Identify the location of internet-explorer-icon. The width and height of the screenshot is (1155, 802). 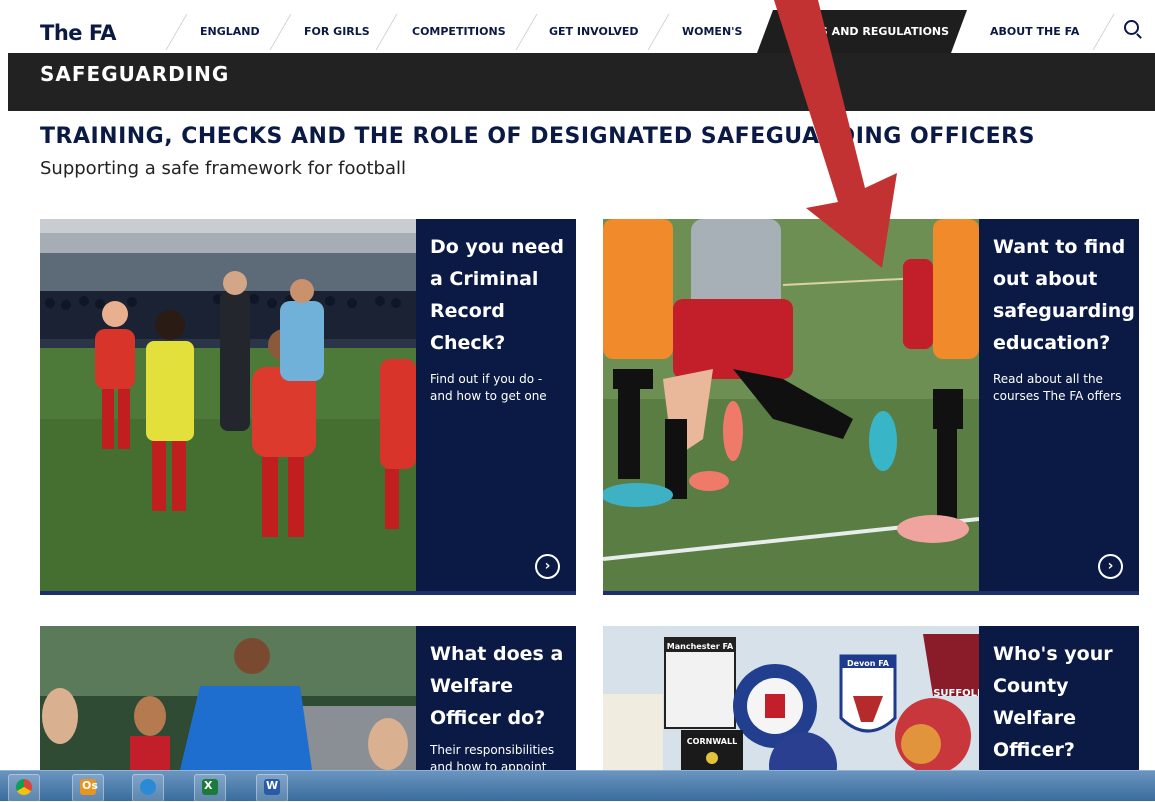
(148, 787).